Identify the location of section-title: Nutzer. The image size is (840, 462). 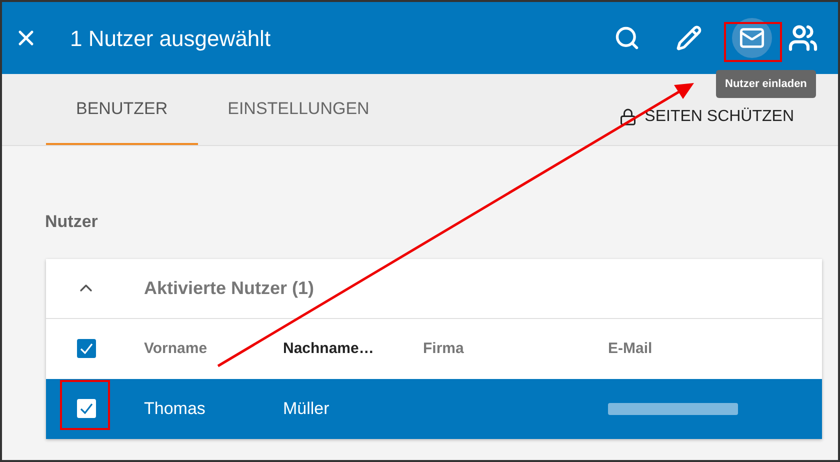
(71, 222).